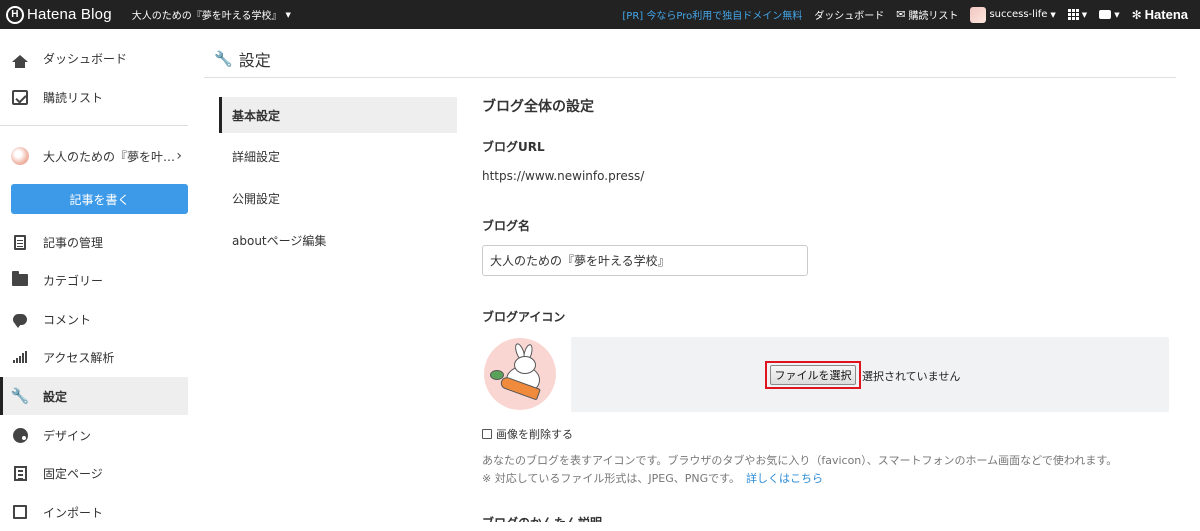  Describe the element at coordinates (524, 317) in the screenshot. I see `blog-icon-label: ブログアイコン` at that location.